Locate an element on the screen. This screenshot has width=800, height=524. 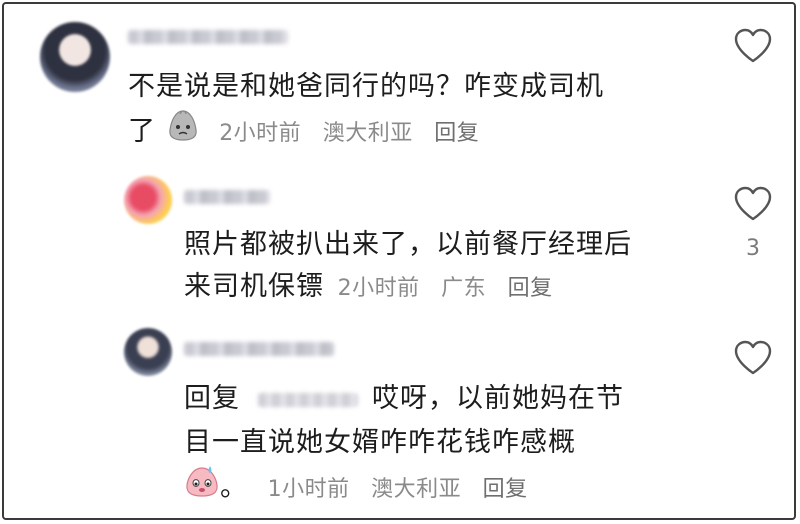
comment-text-tail: 了 is located at coordinates (142, 131).